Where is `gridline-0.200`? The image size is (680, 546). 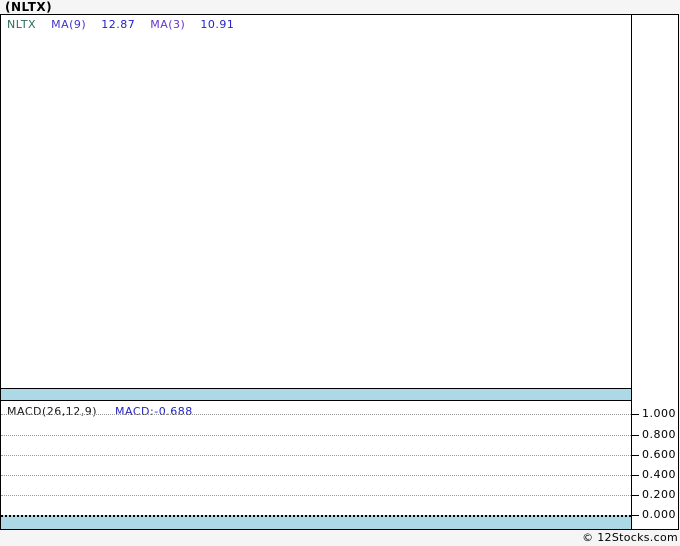
gridline-0.200 is located at coordinates (316, 495).